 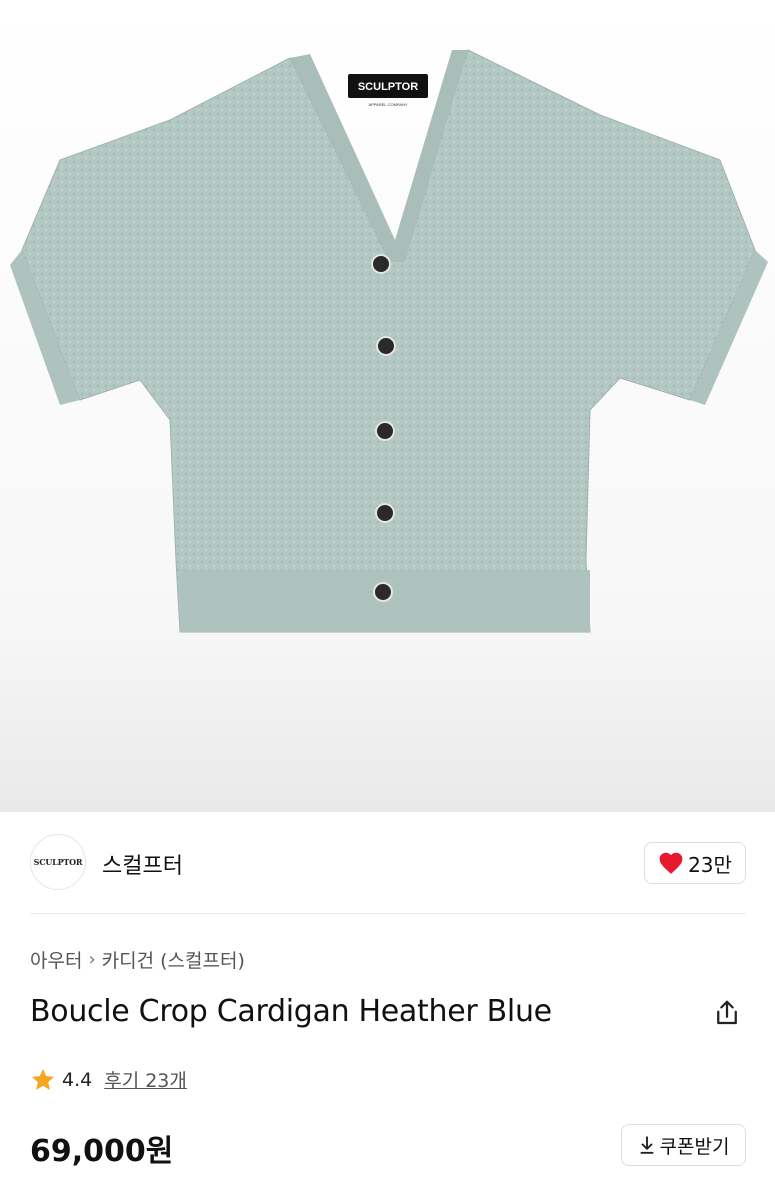 I want to click on brand-label-text: SCULPTOR, so click(x=388, y=87).